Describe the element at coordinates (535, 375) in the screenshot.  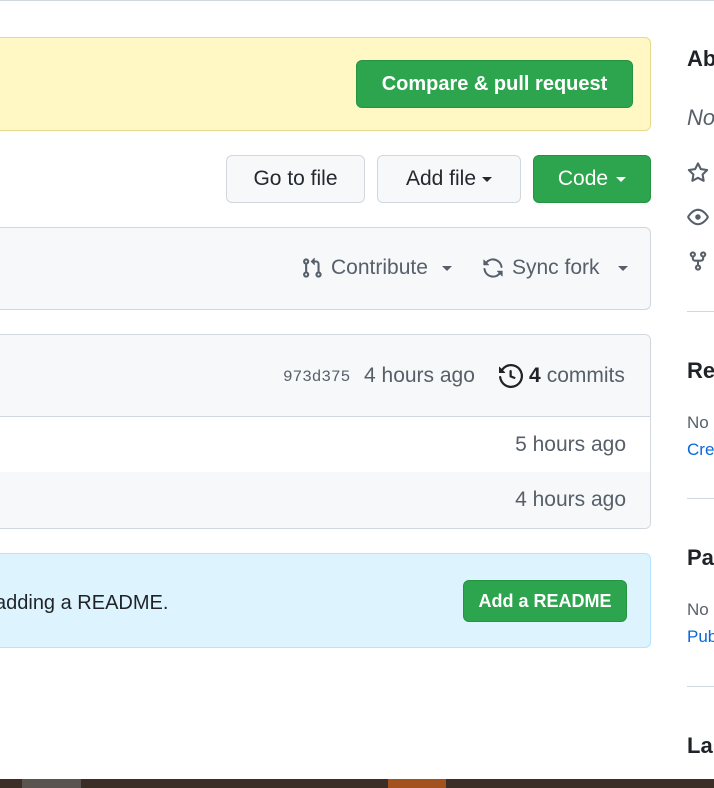
I see `commit-count: 4` at that location.